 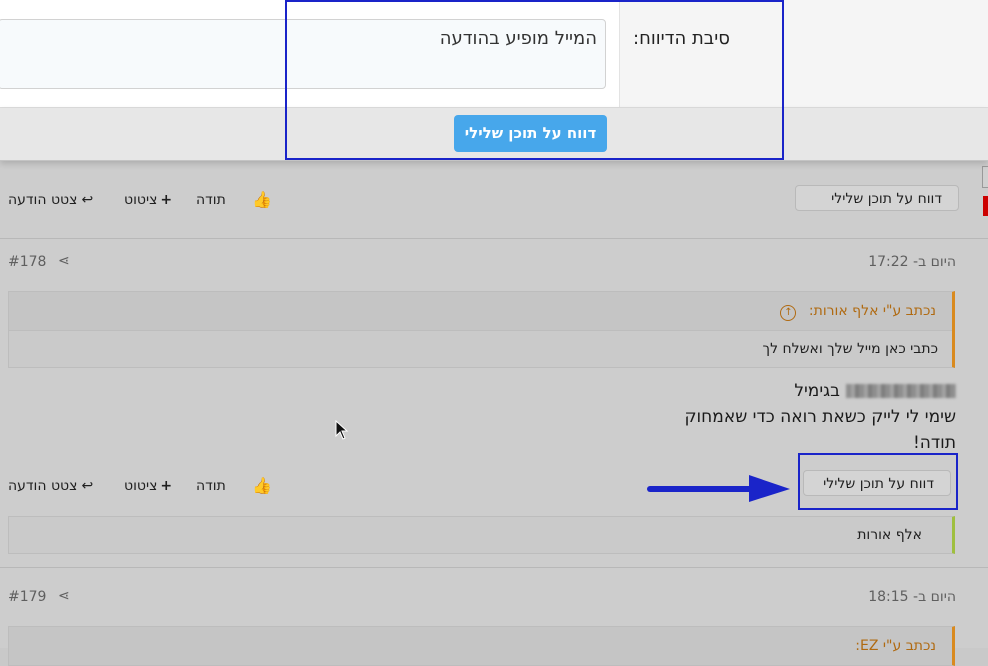 What do you see at coordinates (482, 598) in the screenshot?
I see `post-meta: #179 ⋖ היום ב- 18:15` at bounding box center [482, 598].